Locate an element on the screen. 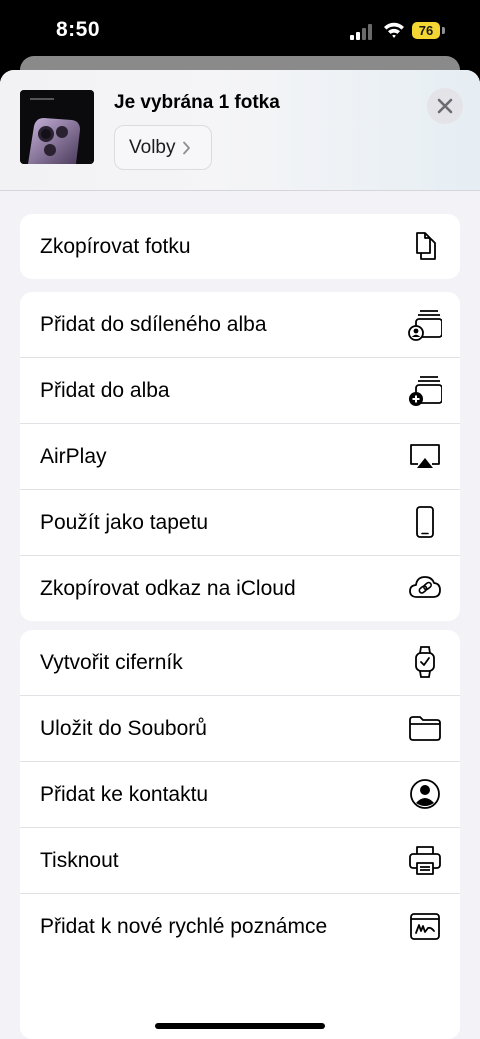  shared-album-icon is located at coordinates (425, 324).